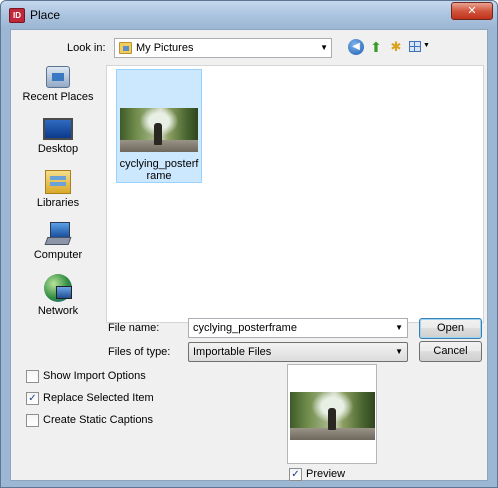 The image size is (498, 488). Describe the element at coordinates (139, 352) in the screenshot. I see `file-type-label: Files of type:` at that location.